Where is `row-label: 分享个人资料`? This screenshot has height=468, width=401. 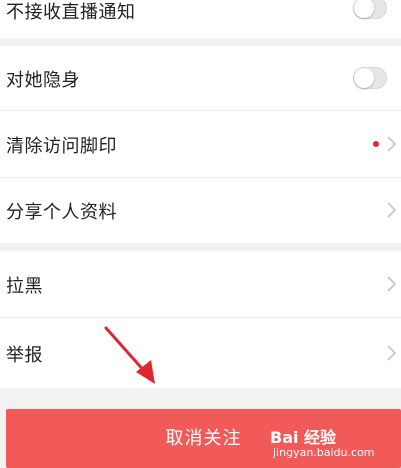 row-label: 分享个人资料 is located at coordinates (61, 212).